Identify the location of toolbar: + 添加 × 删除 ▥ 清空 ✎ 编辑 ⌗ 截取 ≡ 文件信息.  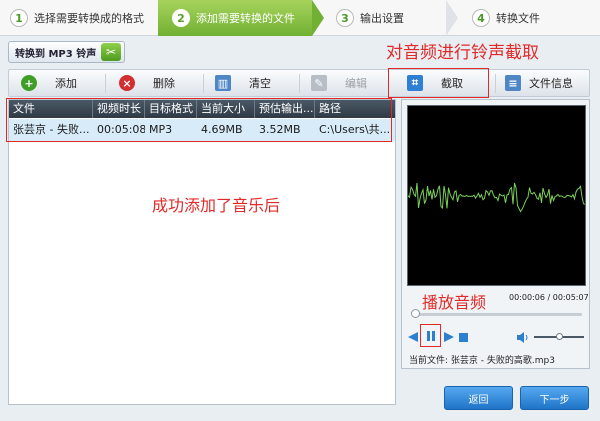
(299, 83).